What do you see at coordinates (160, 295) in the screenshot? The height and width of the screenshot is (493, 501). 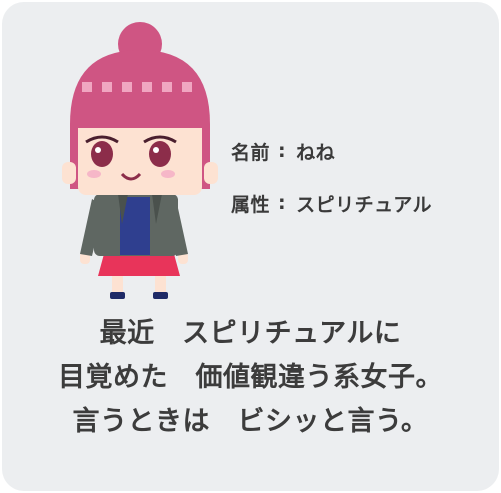 I see `right-shoe` at bounding box center [160, 295].